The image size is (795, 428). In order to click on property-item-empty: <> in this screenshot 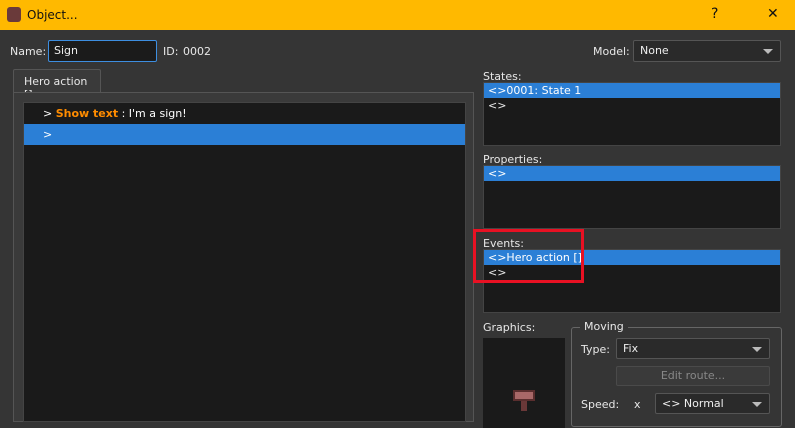, I will do `click(632, 173)`.